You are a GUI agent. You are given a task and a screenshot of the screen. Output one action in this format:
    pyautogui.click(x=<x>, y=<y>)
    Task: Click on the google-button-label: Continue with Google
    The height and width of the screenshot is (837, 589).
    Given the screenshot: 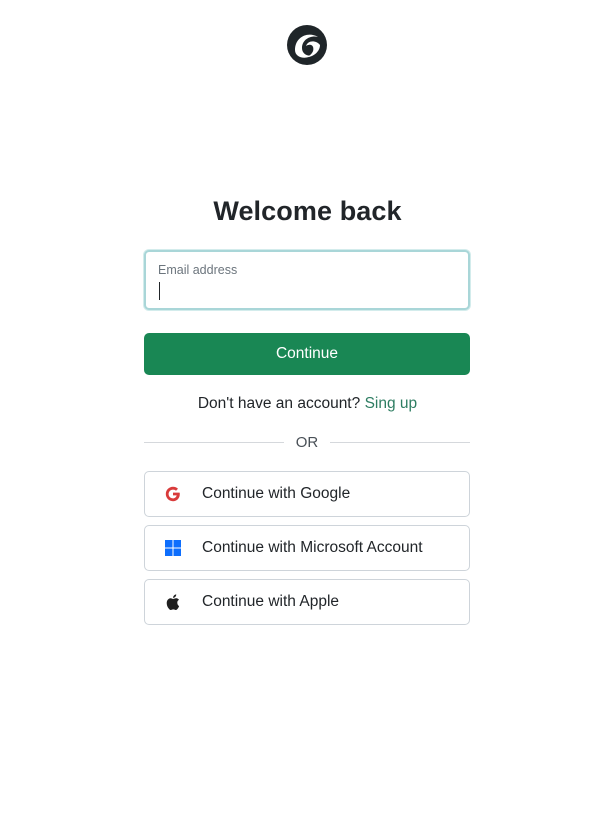 What is the action you would take?
    pyautogui.click(x=276, y=493)
    